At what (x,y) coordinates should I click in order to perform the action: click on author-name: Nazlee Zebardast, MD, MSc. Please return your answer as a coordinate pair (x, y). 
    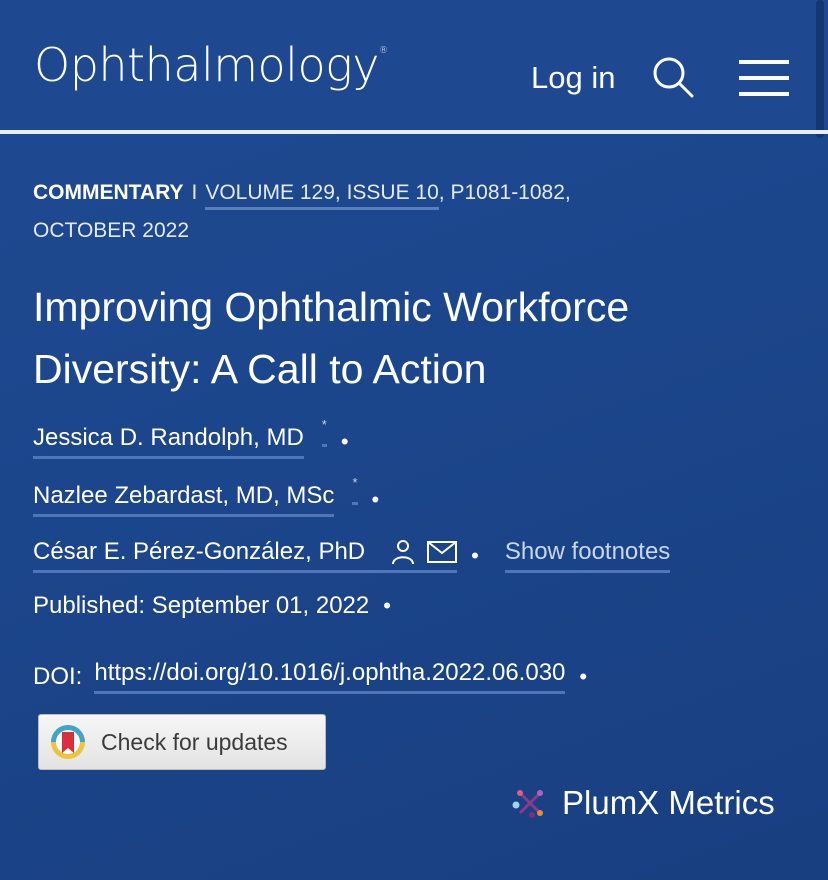
    Looking at the image, I should click on (184, 499).